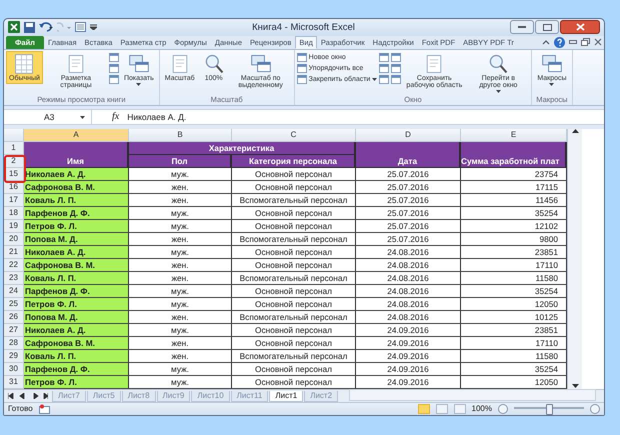 Image resolution: width=620 pixels, height=435 pixels. Describe the element at coordinates (14, 213) in the screenshot. I see `row-header: 18` at that location.